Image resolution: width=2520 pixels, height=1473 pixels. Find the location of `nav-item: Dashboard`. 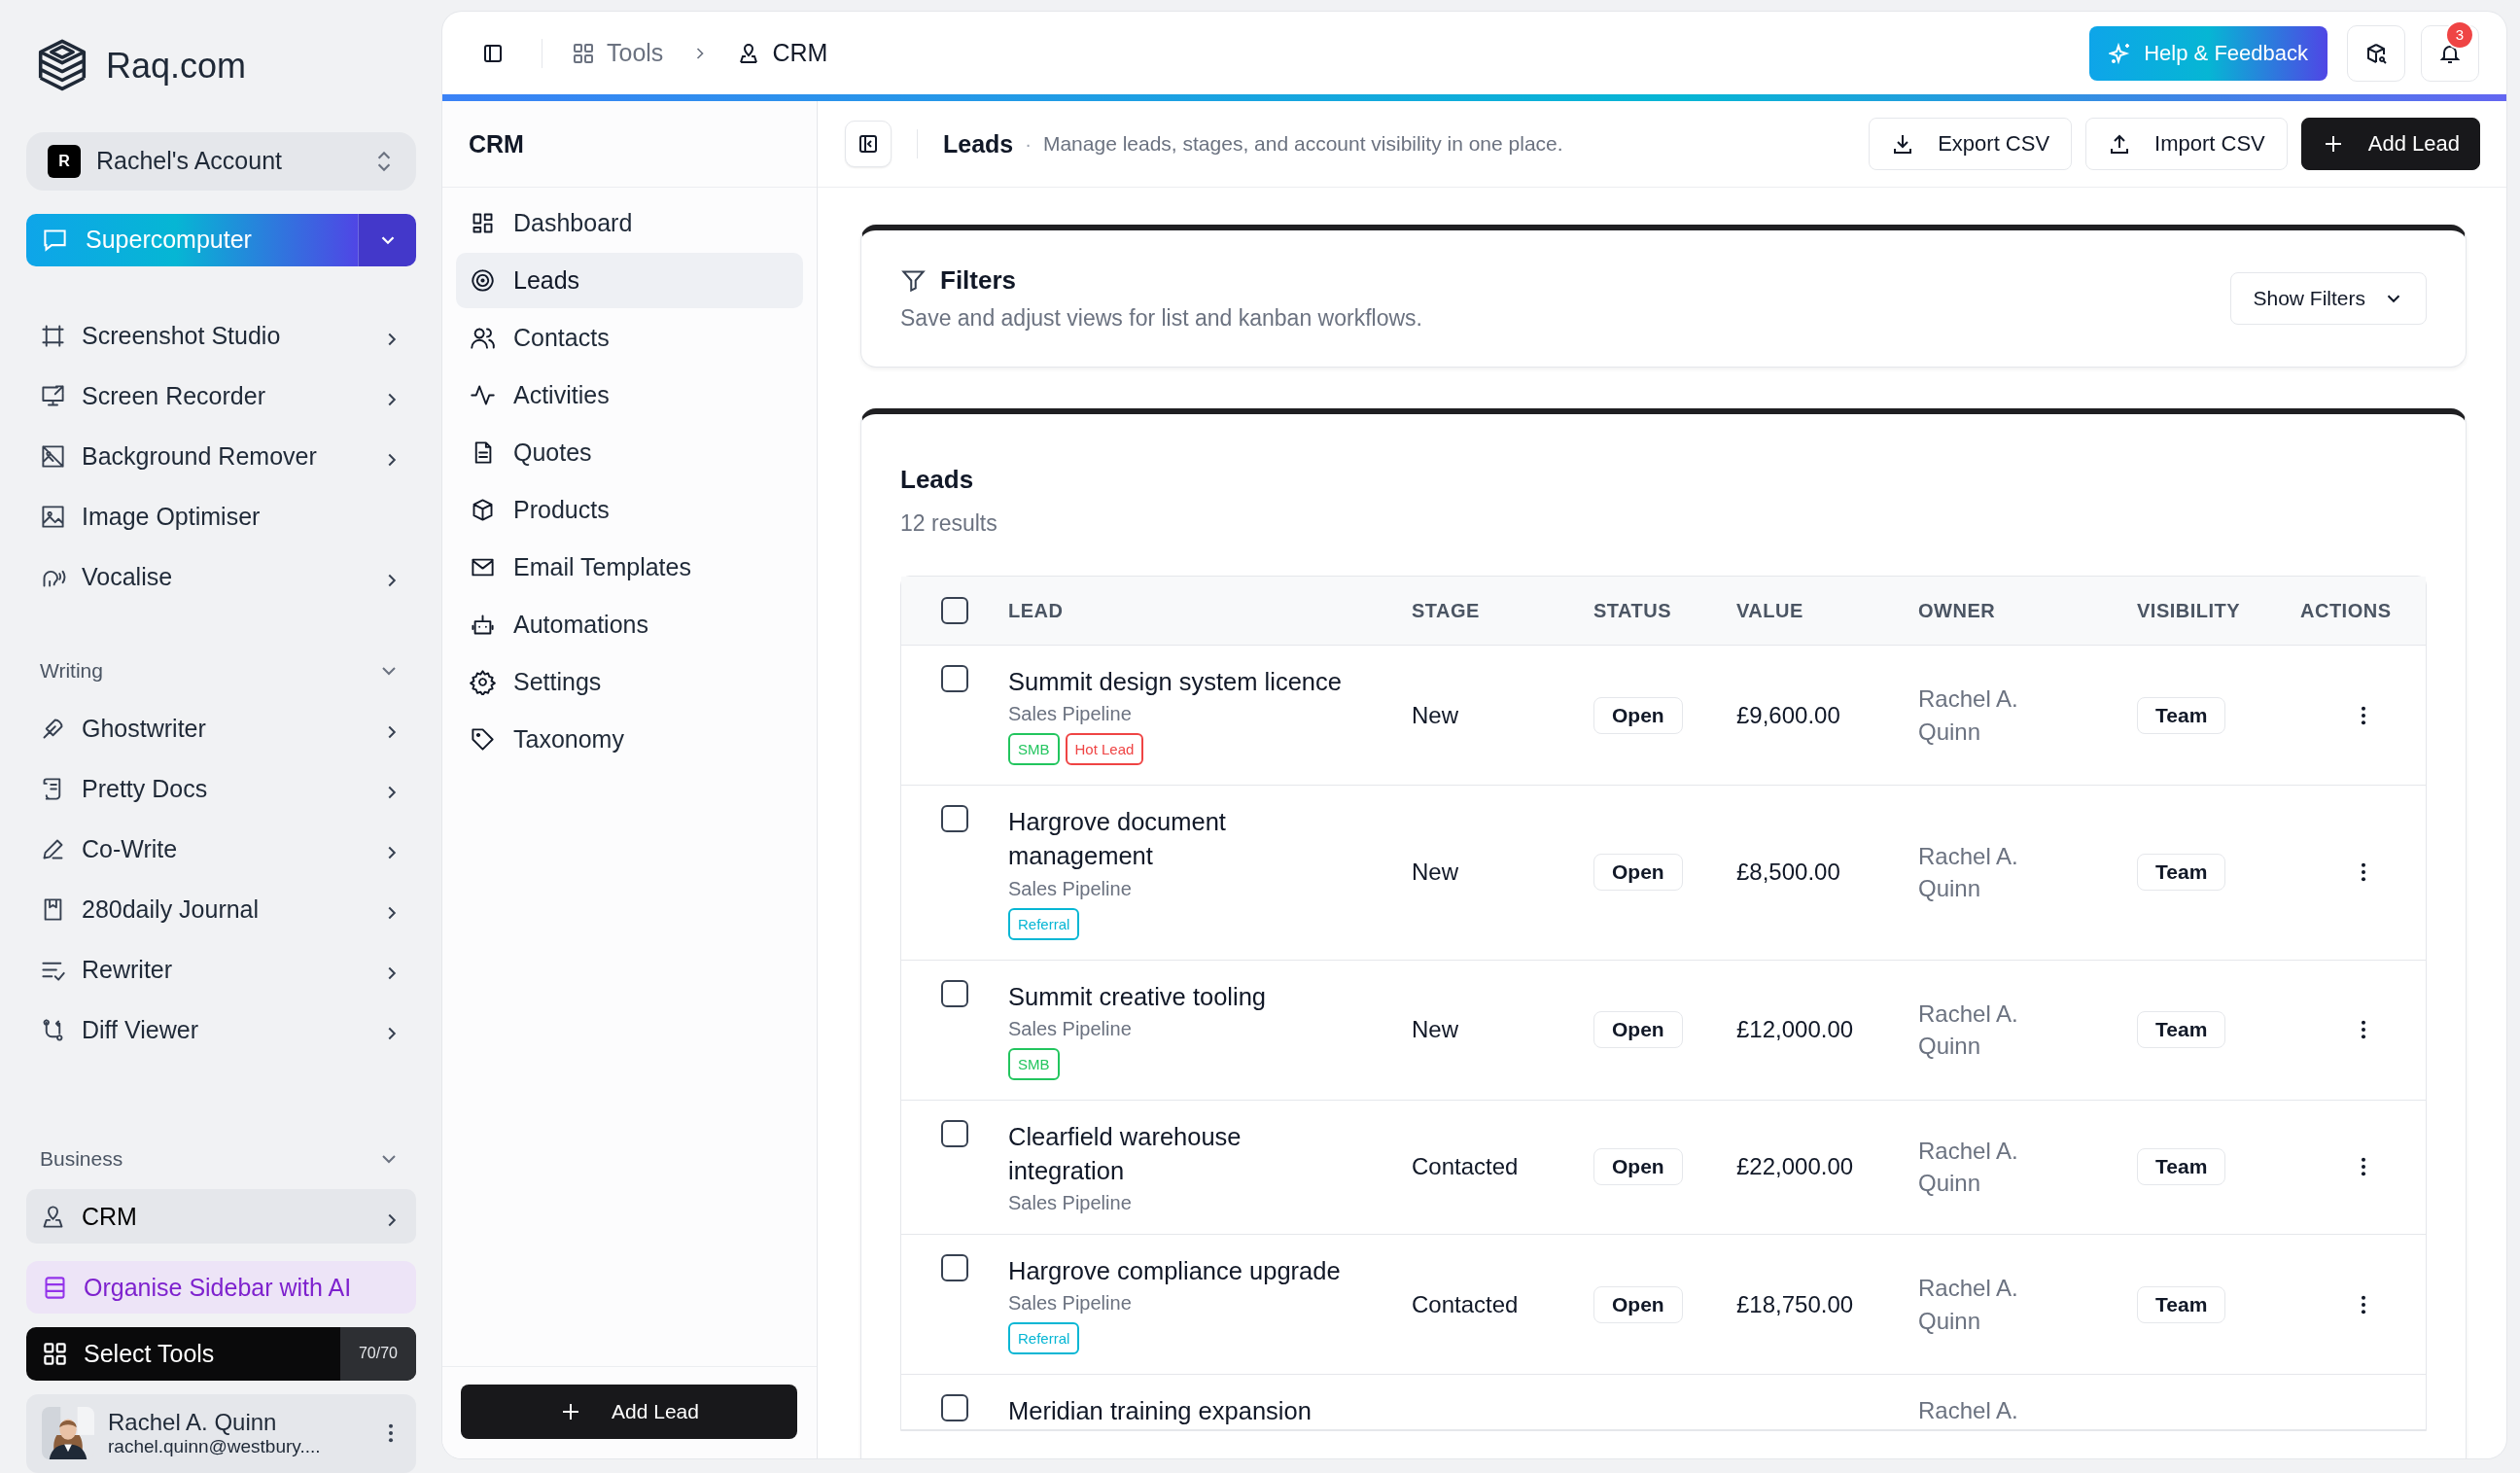

nav-item: Dashboard is located at coordinates (629, 223).